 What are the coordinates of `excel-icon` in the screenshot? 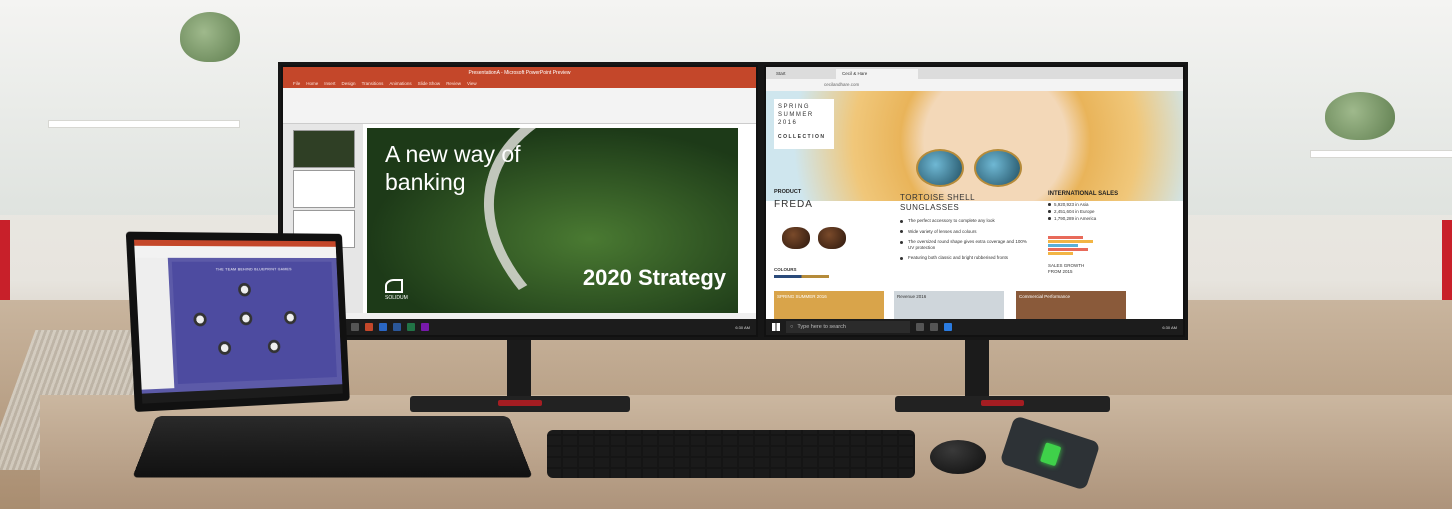 It's located at (411, 327).